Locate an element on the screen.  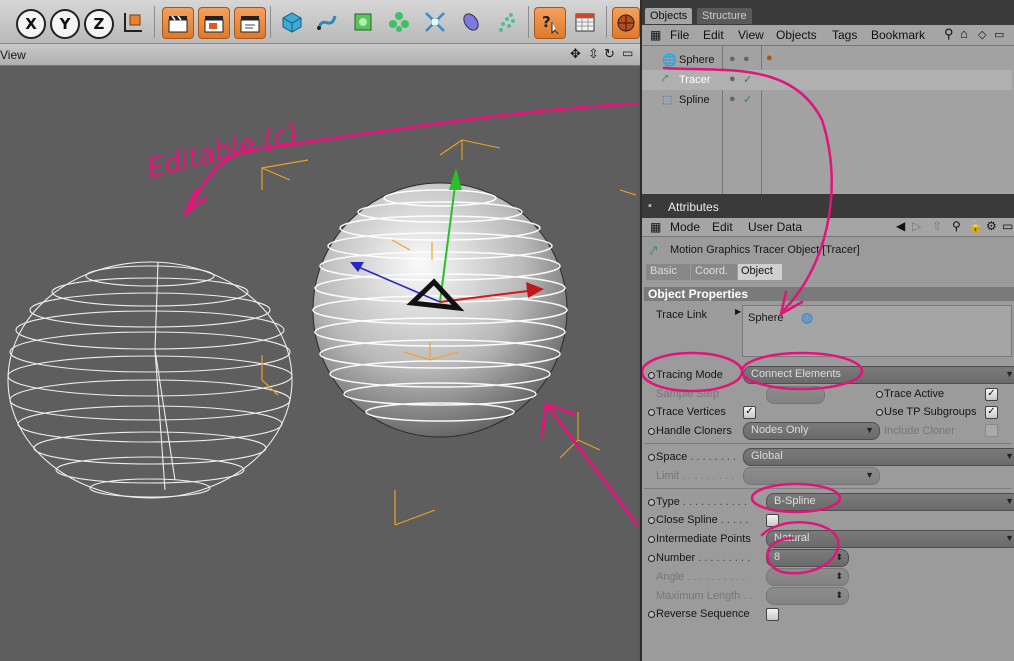
help-cursor-icon: ? is located at coordinates (550, 23).